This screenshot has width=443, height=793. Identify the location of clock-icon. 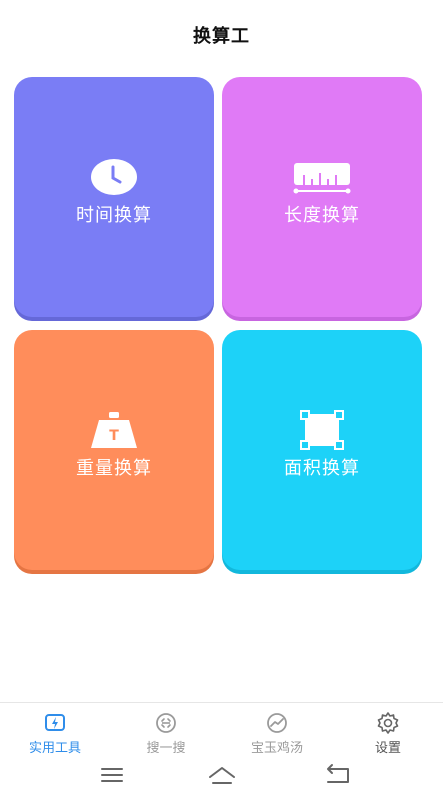
(114, 177).